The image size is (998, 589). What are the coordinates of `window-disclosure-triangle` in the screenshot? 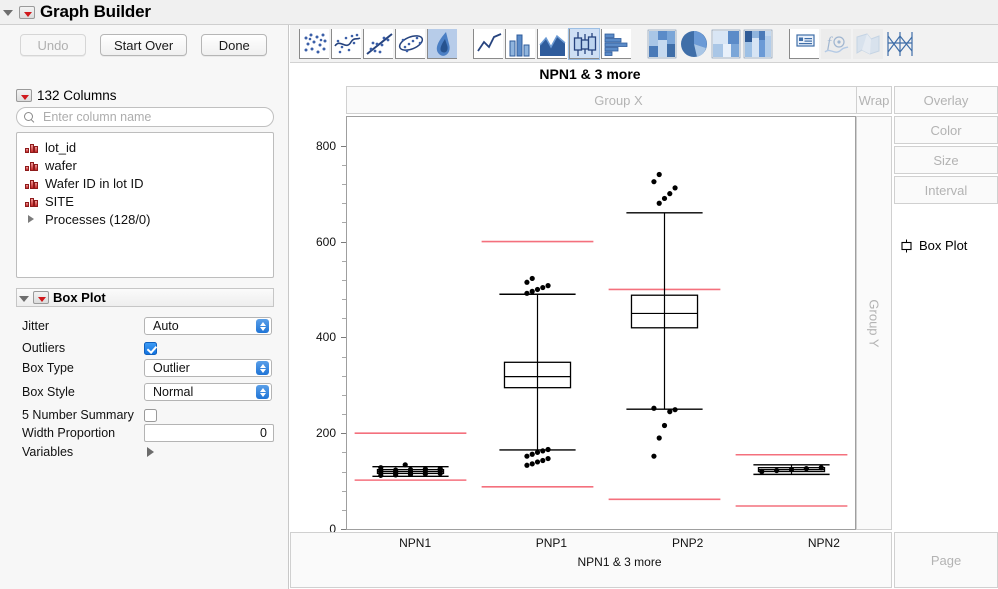 It's located at (9, 12).